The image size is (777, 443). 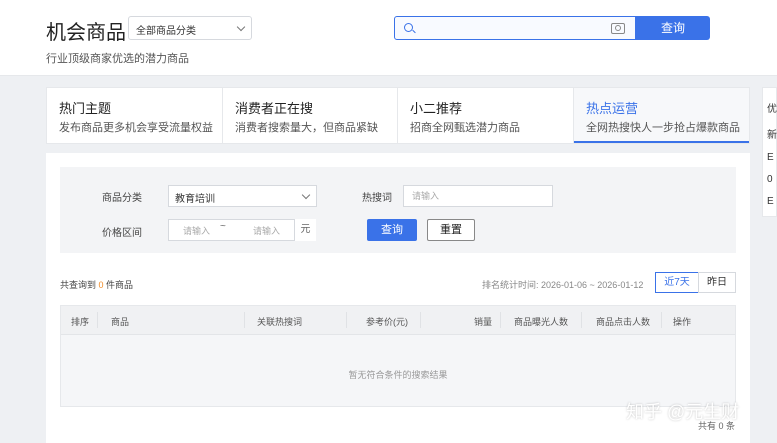 I want to click on tab-staff-recommend: 小二推荐 招商全网甄选潜力商品, so click(x=486, y=115).